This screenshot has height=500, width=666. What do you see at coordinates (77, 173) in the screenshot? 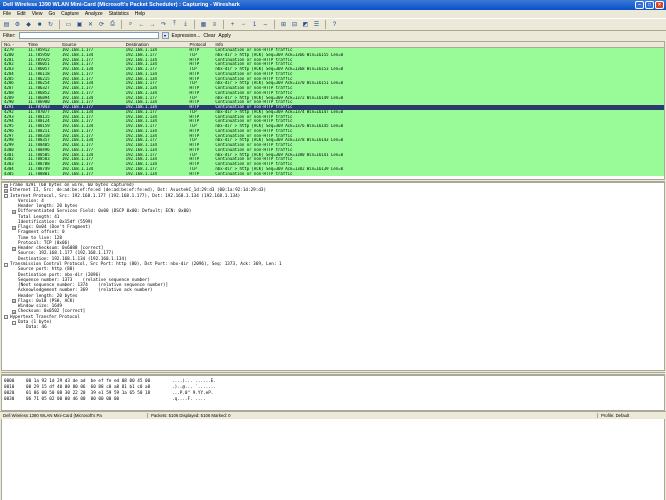
I see `cell-source: 192.168.1.177` at bounding box center [77, 173].